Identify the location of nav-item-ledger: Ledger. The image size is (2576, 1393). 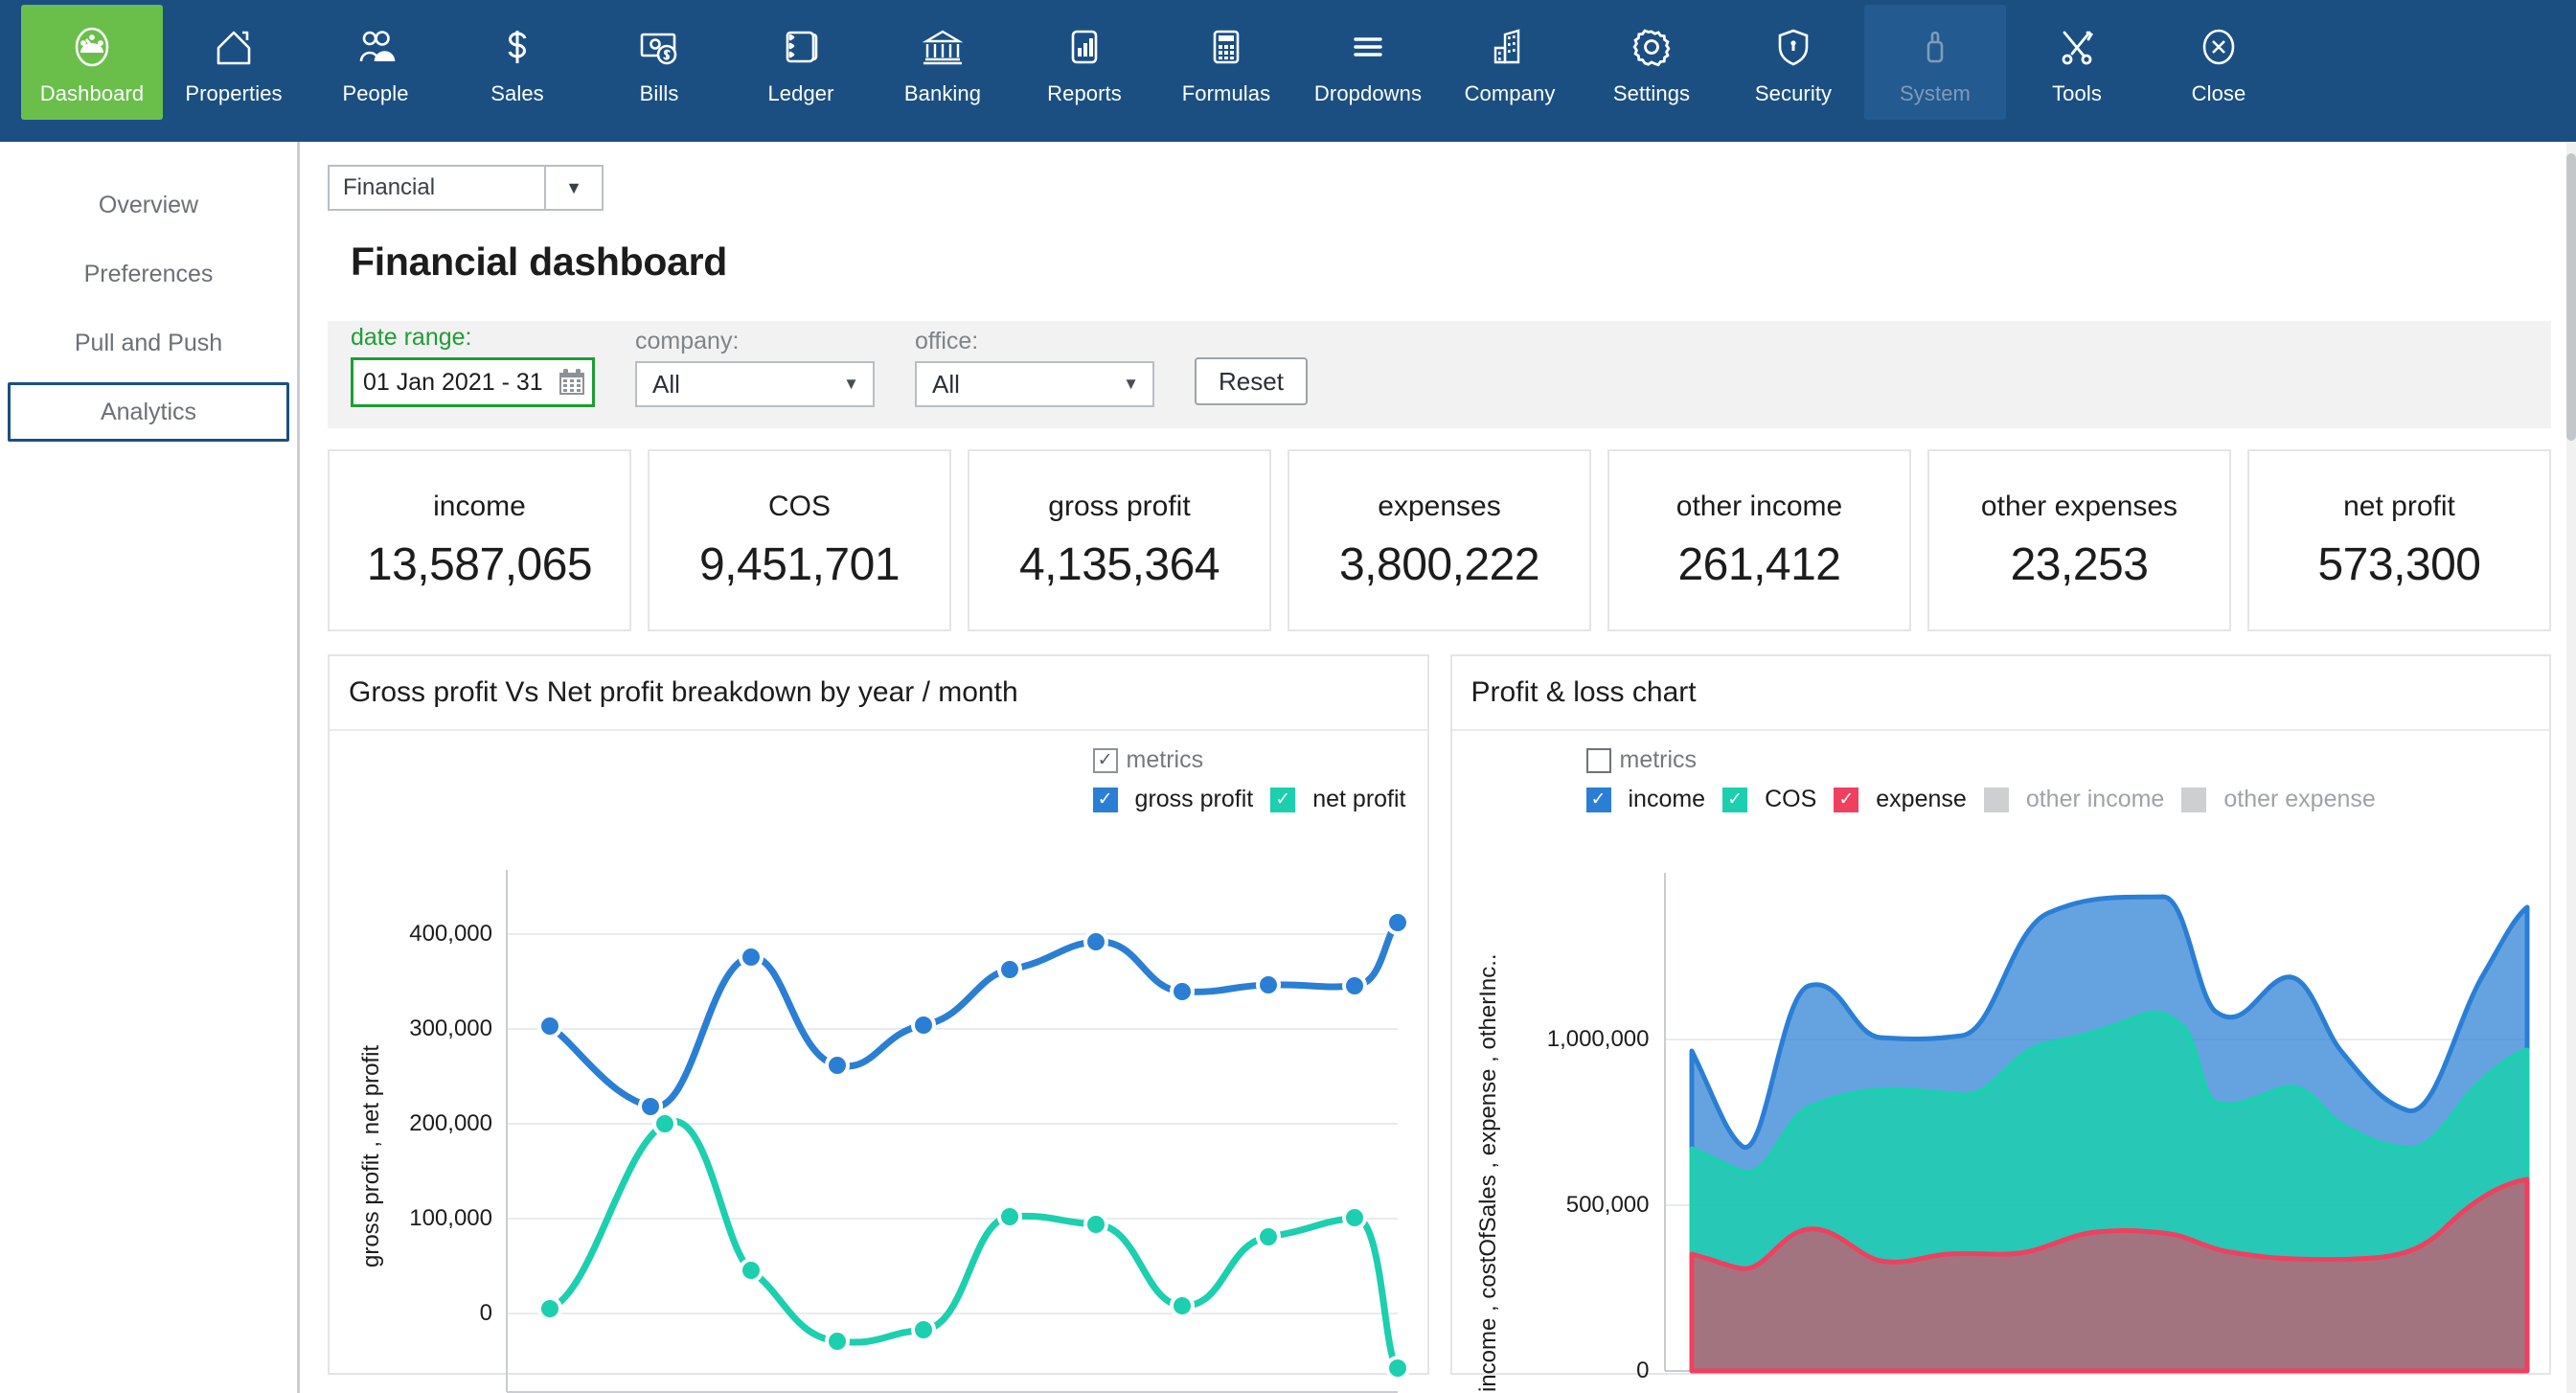
(801, 62).